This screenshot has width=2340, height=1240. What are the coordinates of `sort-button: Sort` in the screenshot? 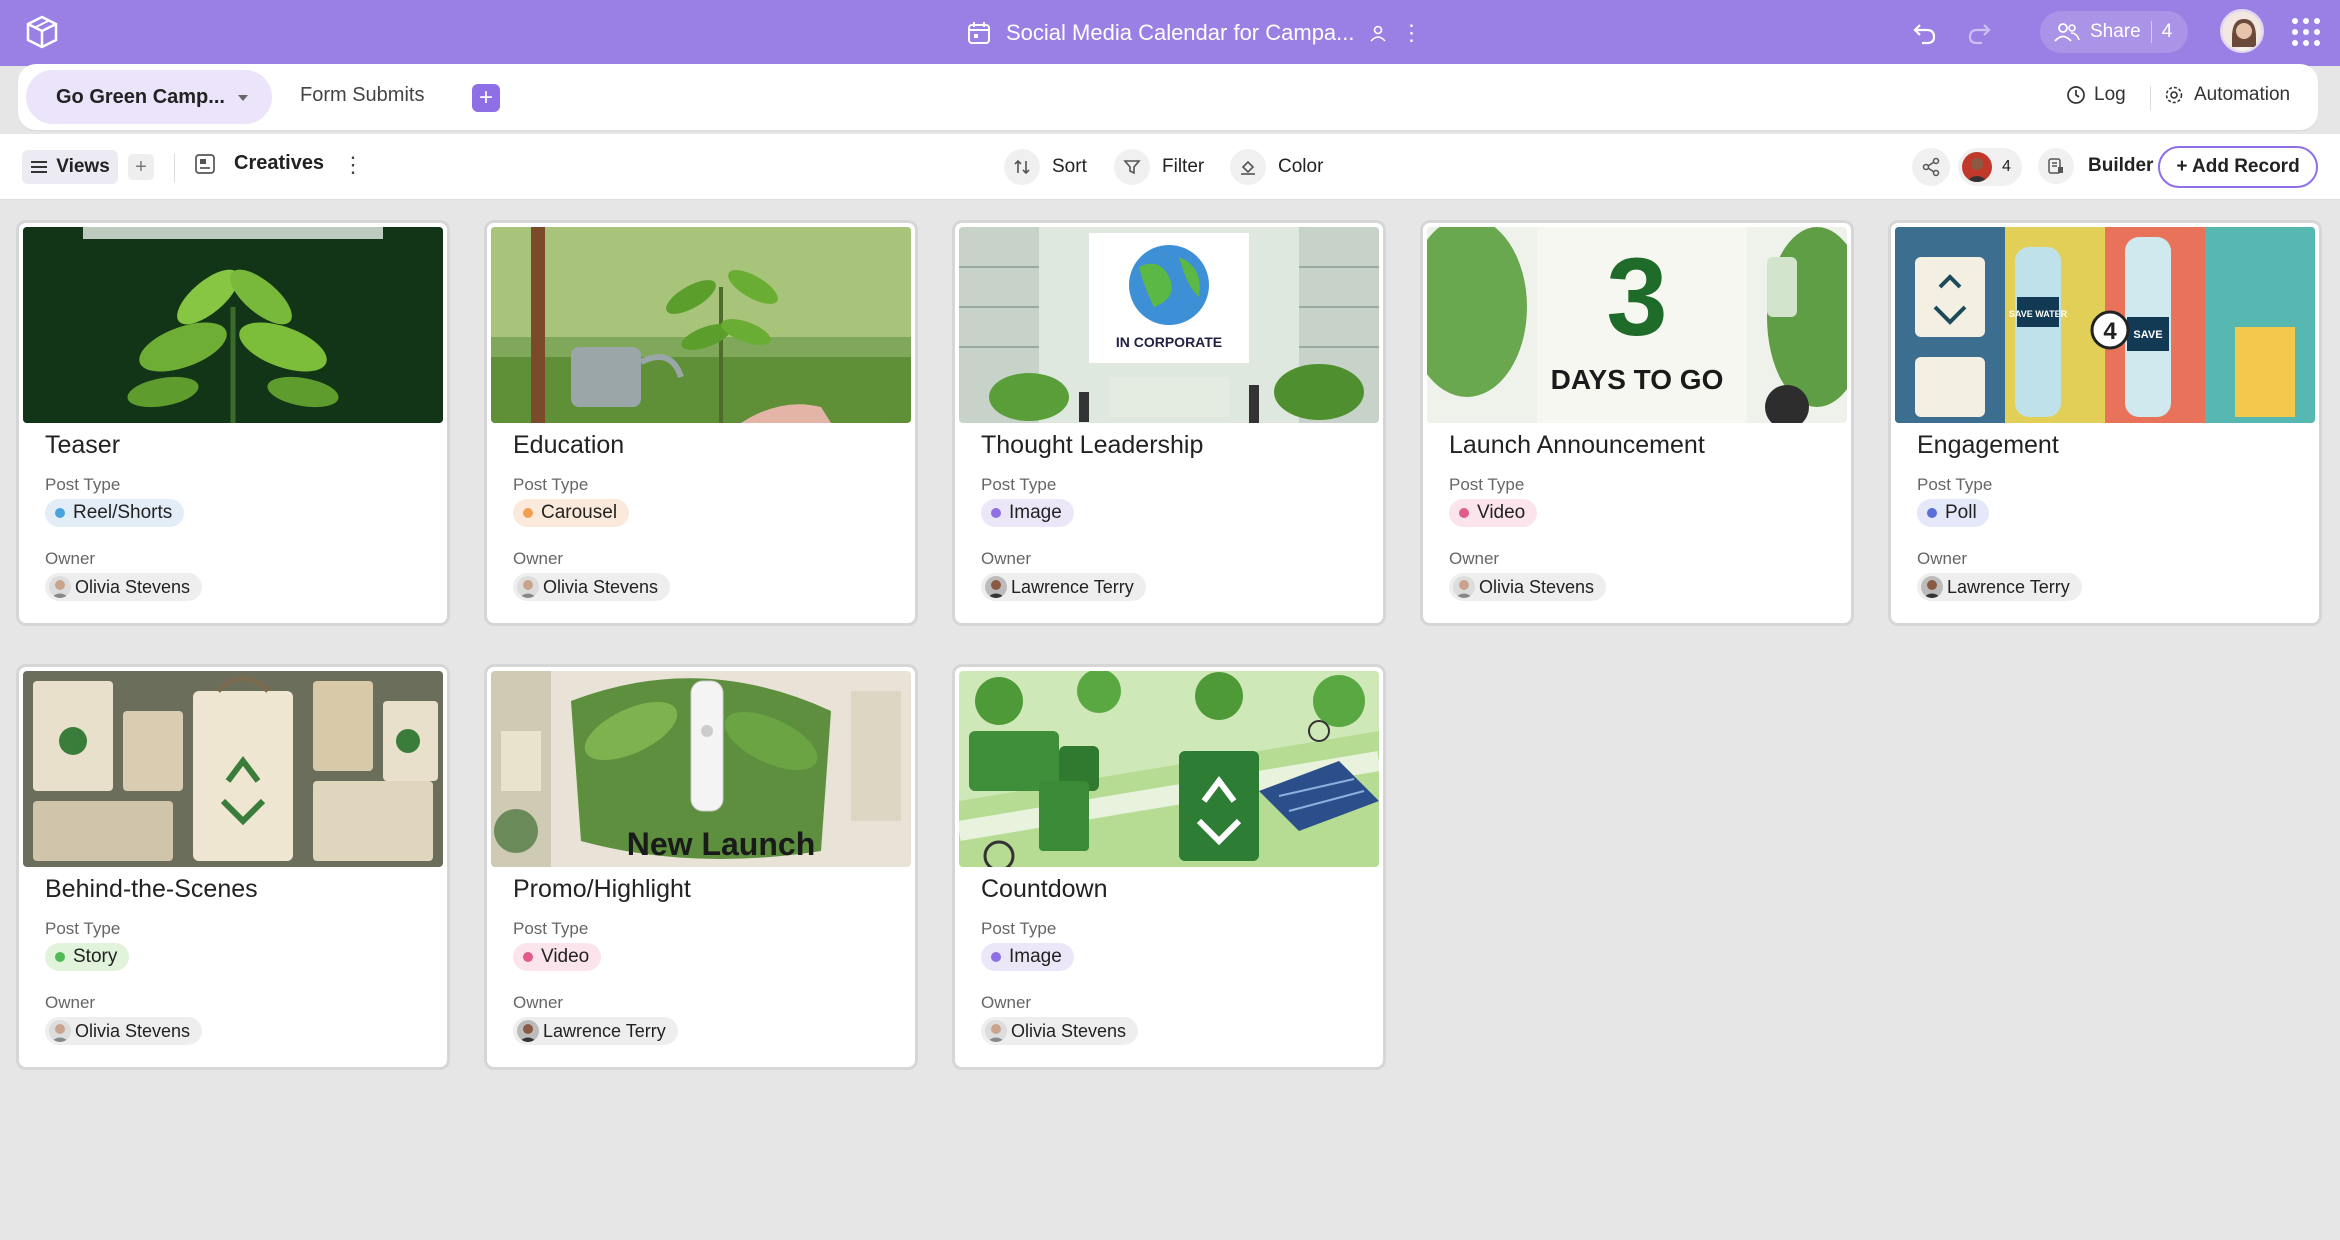 It's located at (1045, 167).